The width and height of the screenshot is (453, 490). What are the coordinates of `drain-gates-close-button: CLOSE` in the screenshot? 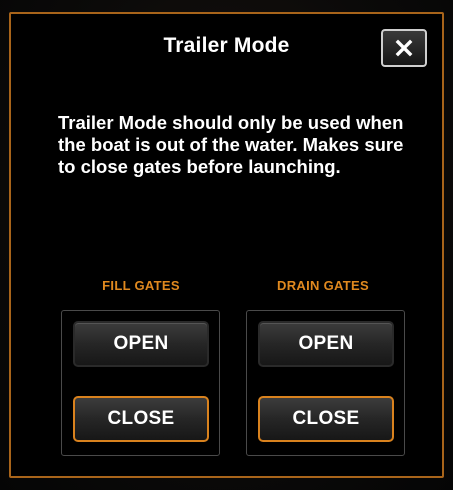 It's located at (326, 419).